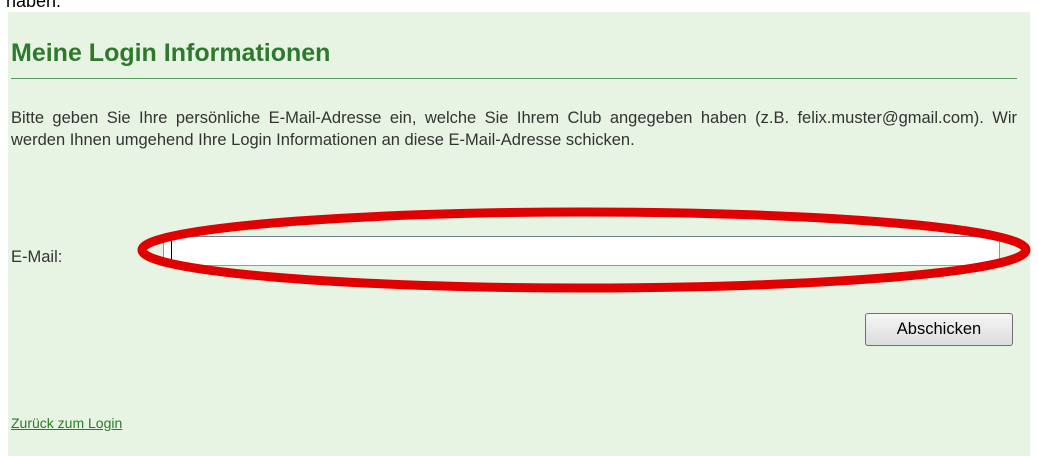 This screenshot has width=1038, height=456. I want to click on back-to-login-link: Zurück zum Login, so click(66, 423).